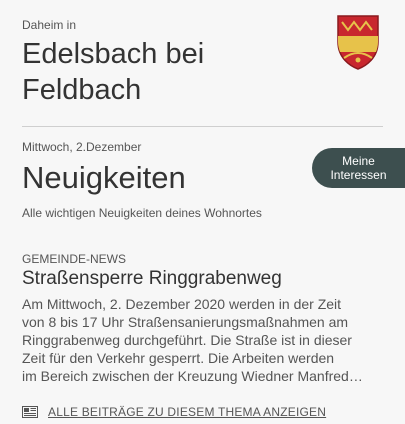 The height and width of the screenshot is (424, 405). I want to click on town-name: Edelsbach bei Feldbach, so click(172, 72).